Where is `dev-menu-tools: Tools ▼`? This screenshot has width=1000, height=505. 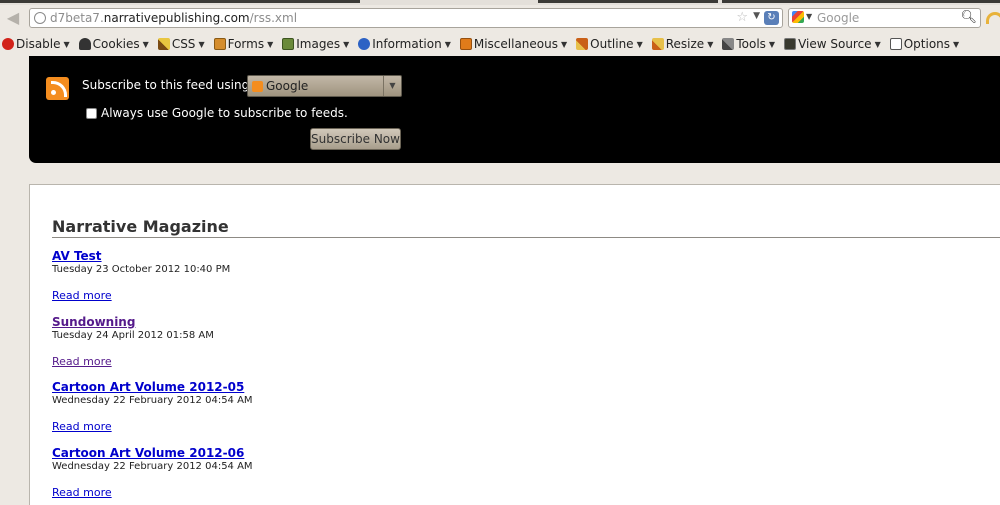 dev-menu-tools: Tools ▼ is located at coordinates (748, 44).